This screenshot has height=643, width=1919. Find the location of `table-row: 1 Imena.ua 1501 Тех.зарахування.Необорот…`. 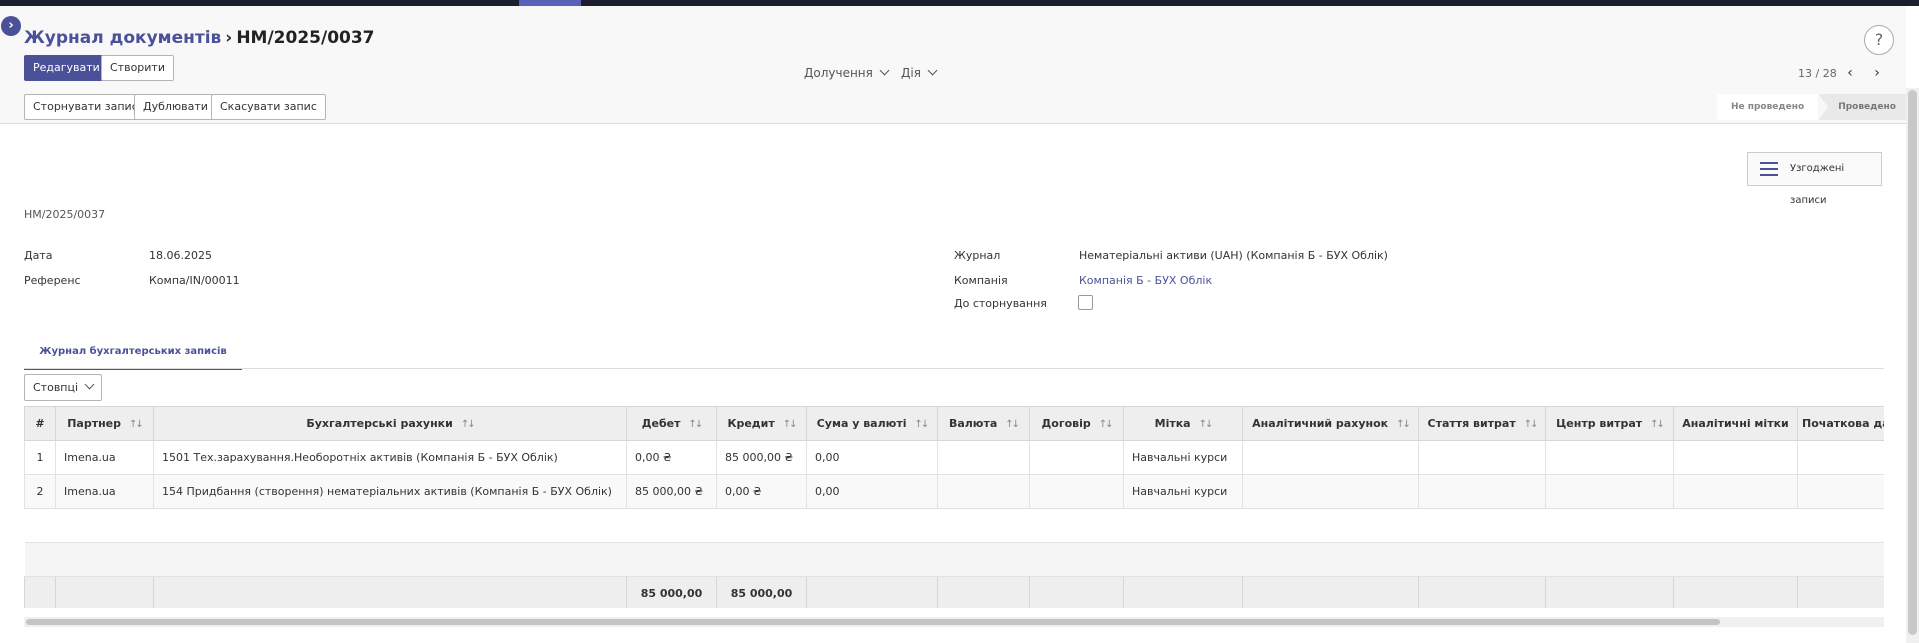

table-row: 1 Imena.ua 1501 Тех.зарахування.Необорот… is located at coordinates (954, 457).